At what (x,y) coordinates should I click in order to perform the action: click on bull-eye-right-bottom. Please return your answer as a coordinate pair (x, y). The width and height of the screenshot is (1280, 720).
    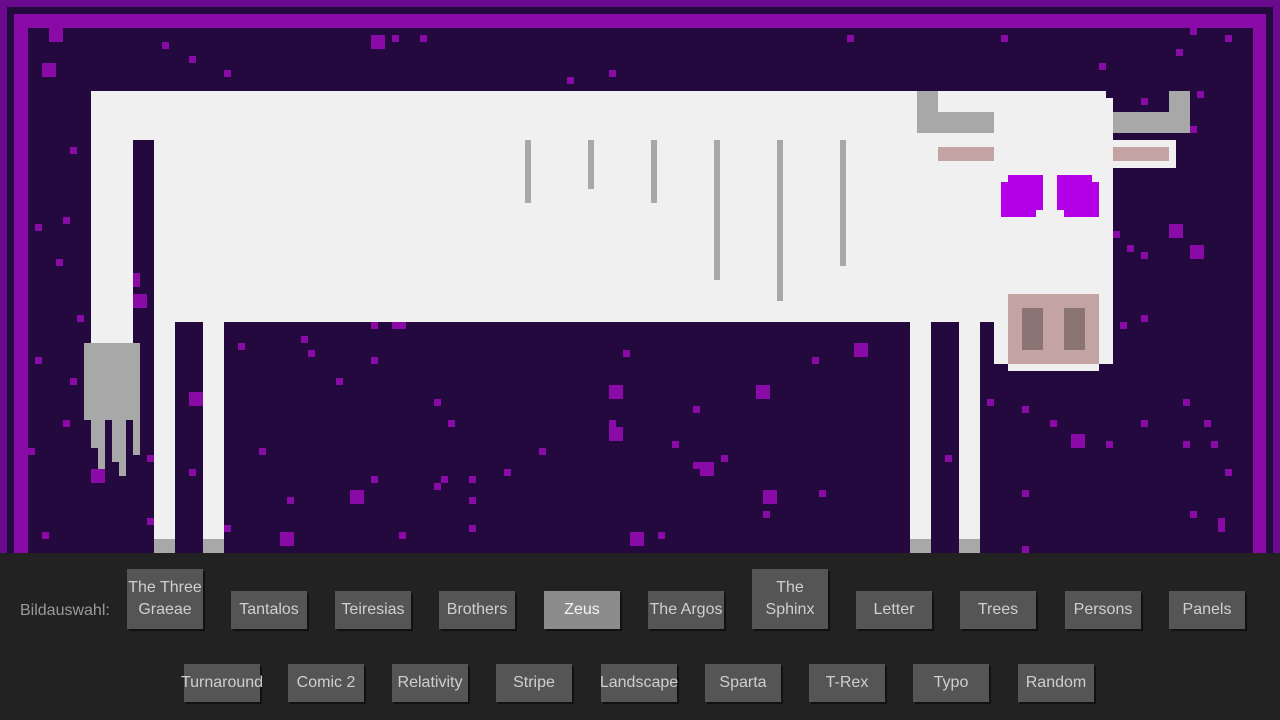
    Looking at the image, I should click on (1081, 199).